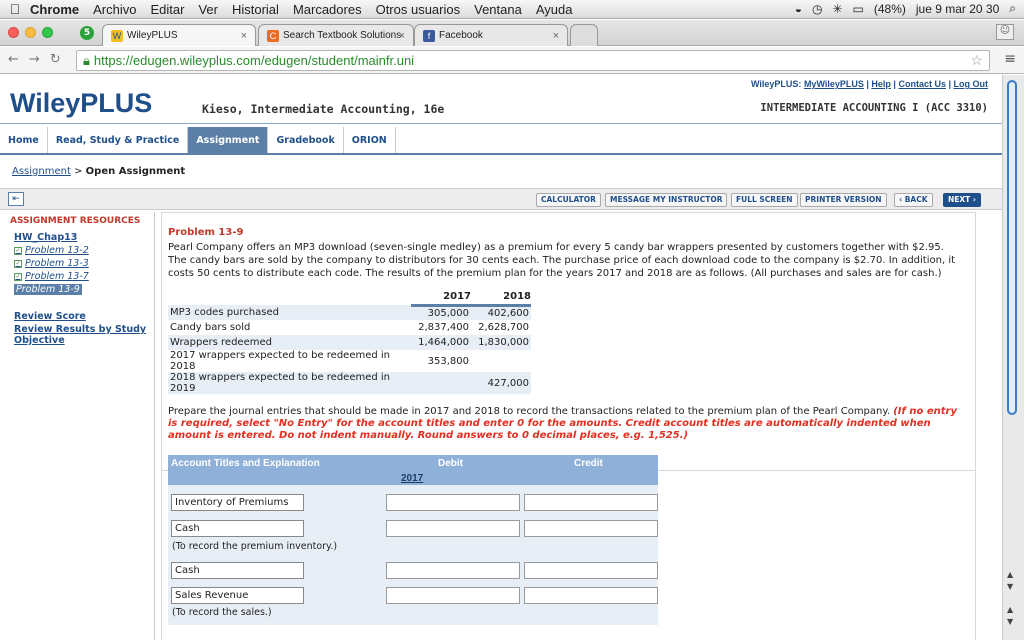 The width and height of the screenshot is (1024, 640). Describe the element at coordinates (55, 59) in the screenshot. I see `reload-icon: ↻` at that location.